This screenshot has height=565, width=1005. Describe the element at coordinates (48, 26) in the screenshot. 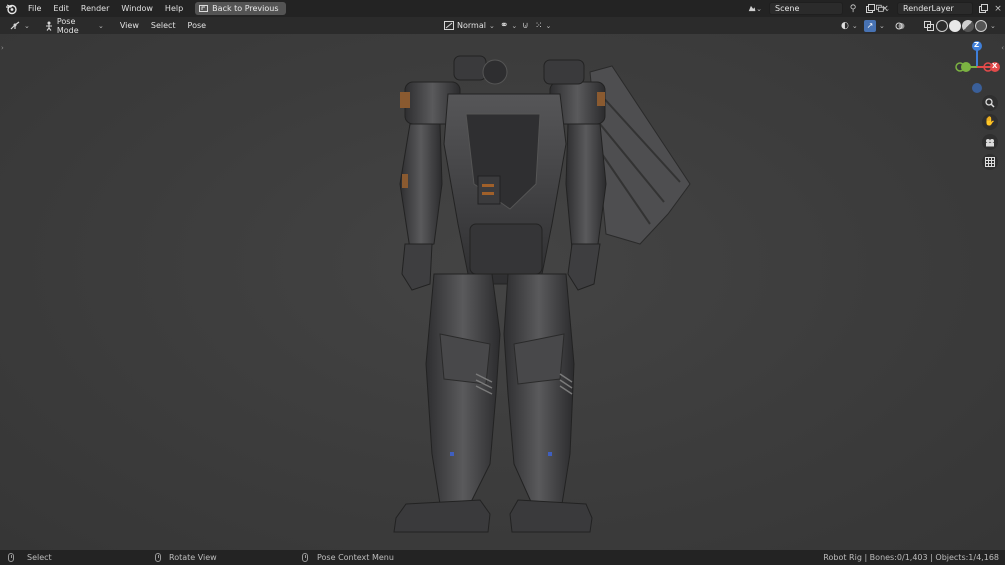

I see `pose-mode-icon` at that location.